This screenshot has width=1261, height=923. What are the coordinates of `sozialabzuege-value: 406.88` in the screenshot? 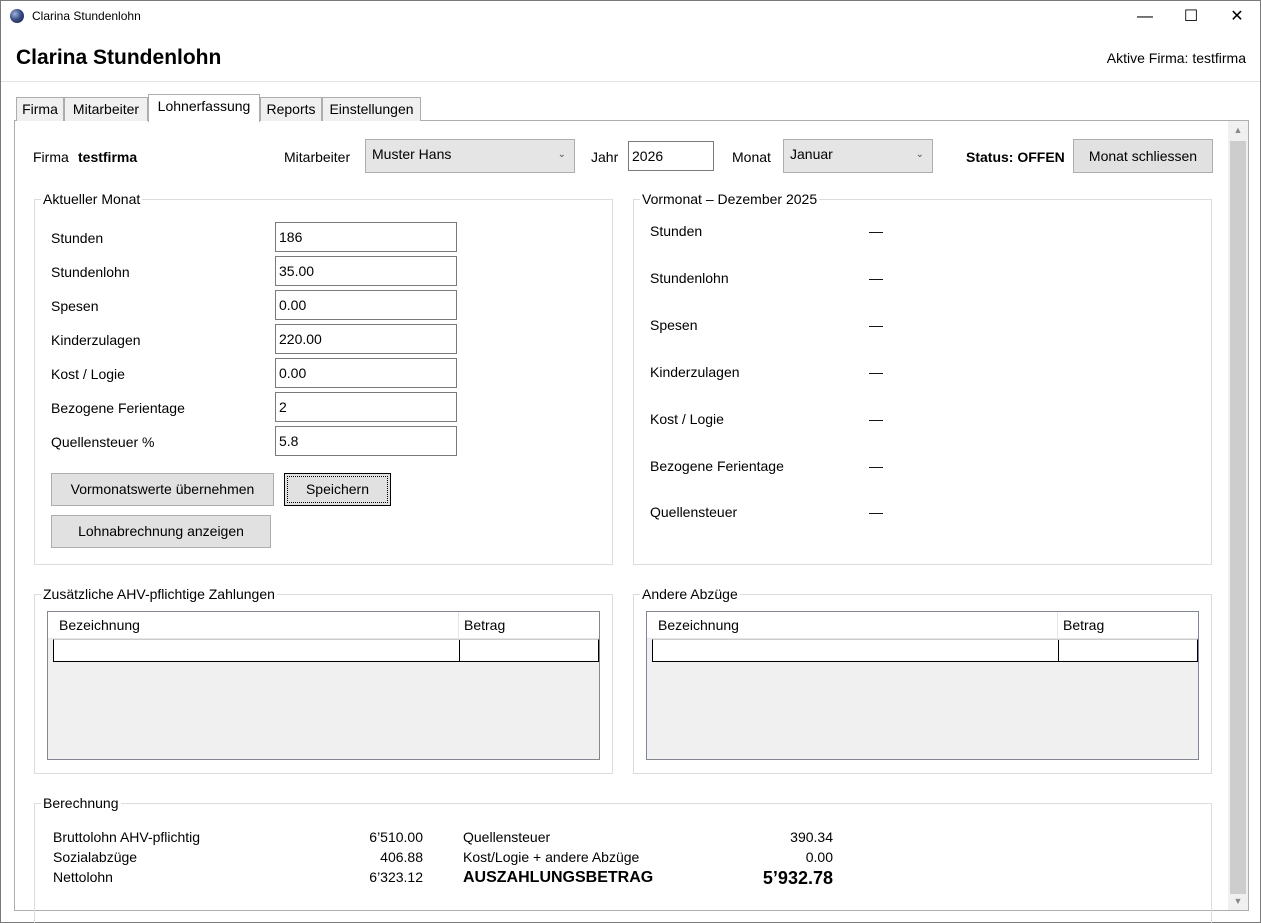 It's located at (401, 857).